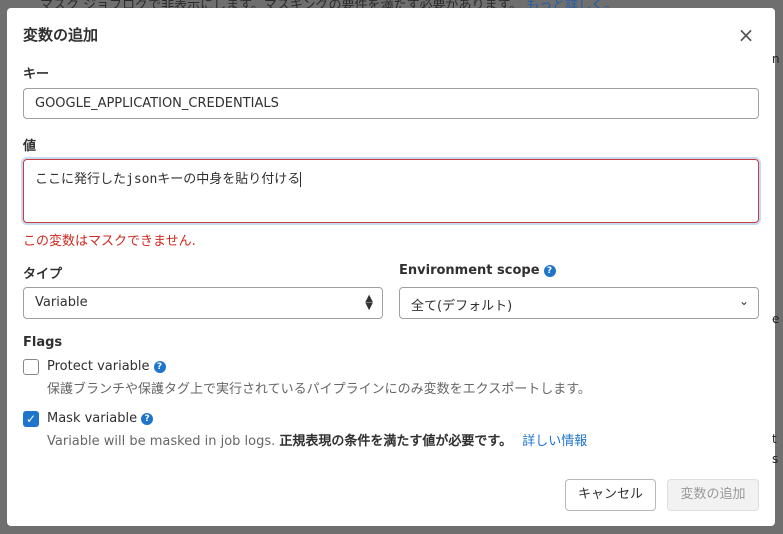 The width and height of the screenshot is (783, 534). Describe the element at coordinates (776, 59) in the screenshot. I see `background-text-fragment: n` at that location.